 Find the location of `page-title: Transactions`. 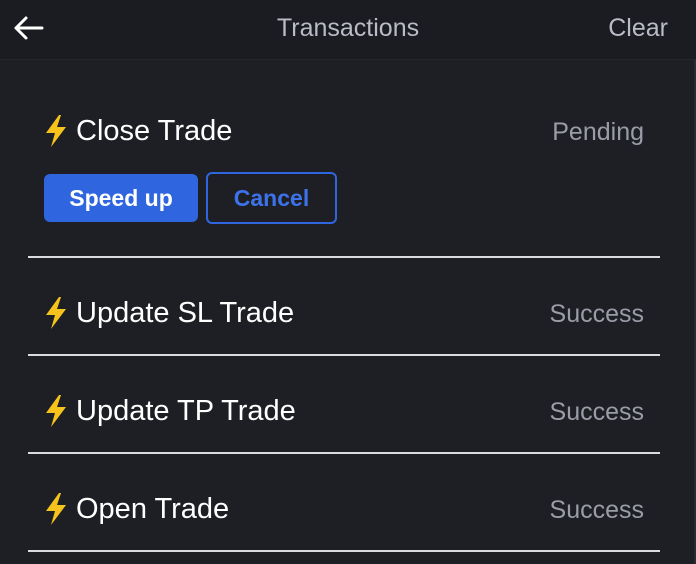

page-title: Transactions is located at coordinates (348, 28).